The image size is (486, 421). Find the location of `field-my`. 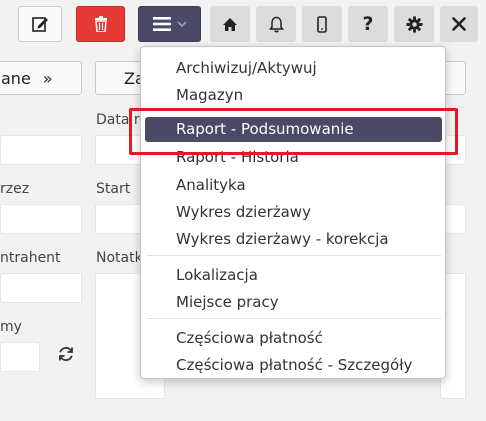

field-my is located at coordinates (20, 357).